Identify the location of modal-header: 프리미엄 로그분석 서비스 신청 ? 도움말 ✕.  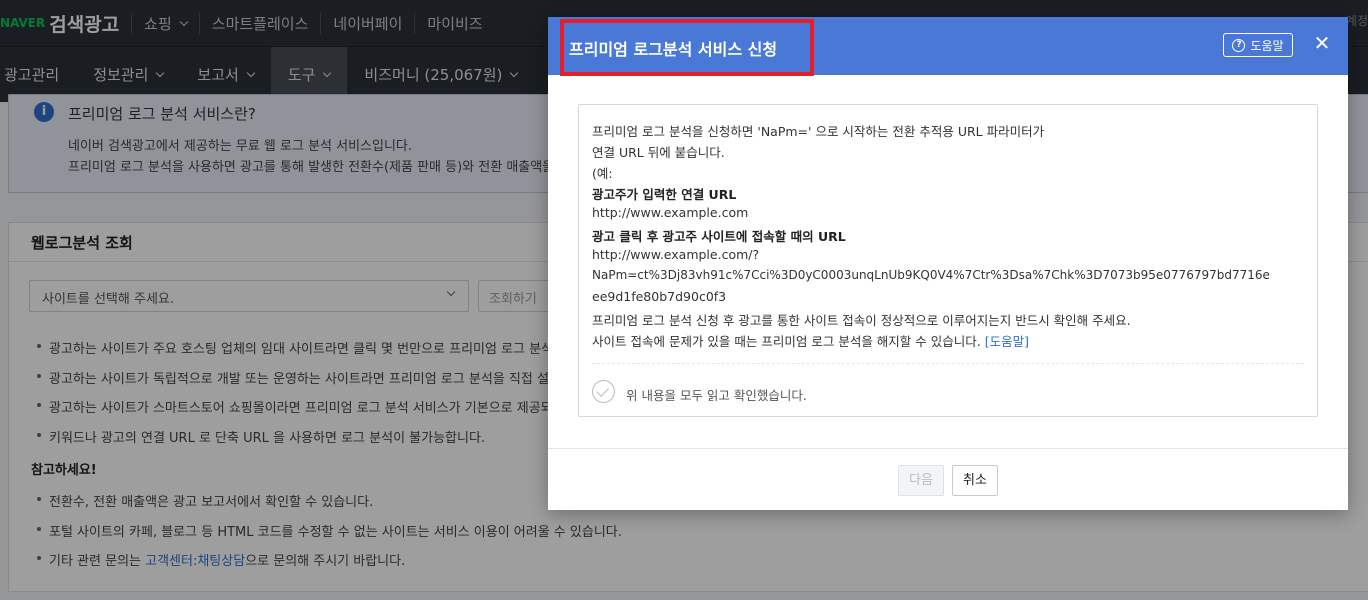
(948, 46).